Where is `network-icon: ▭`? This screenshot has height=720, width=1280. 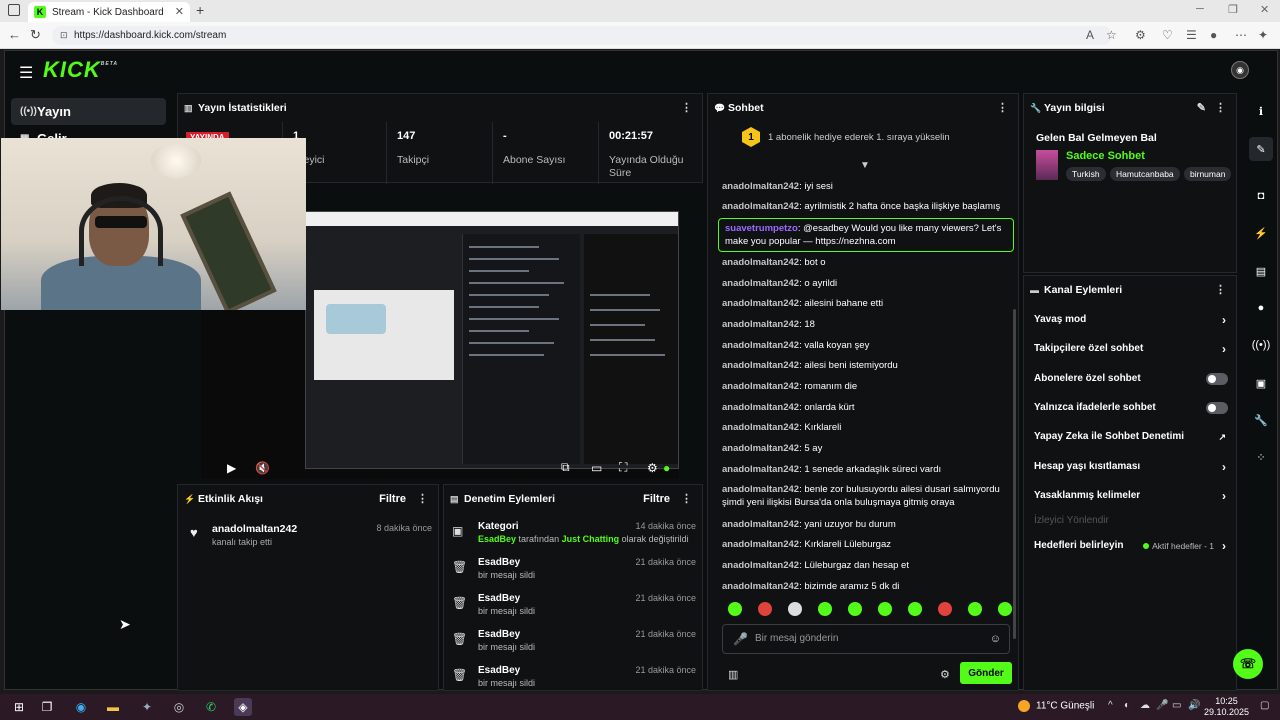 network-icon: ▭ is located at coordinates (1176, 705).